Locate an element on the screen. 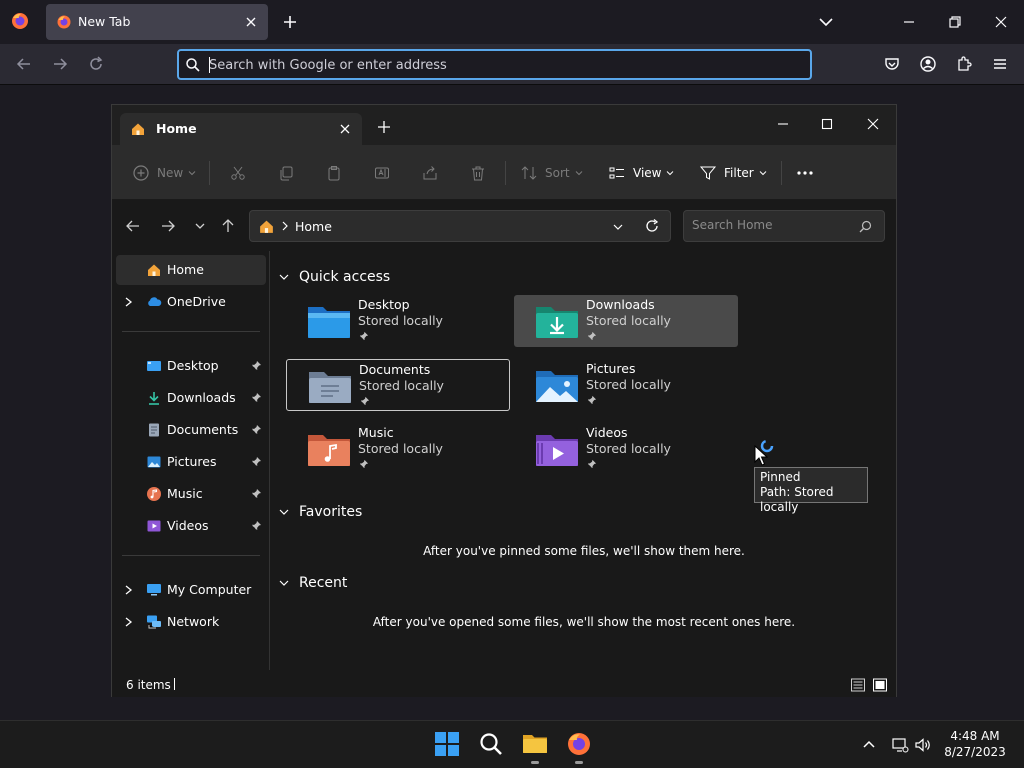 The height and width of the screenshot is (768, 1024). file-explorer-folder-icon is located at coordinates (535, 744).